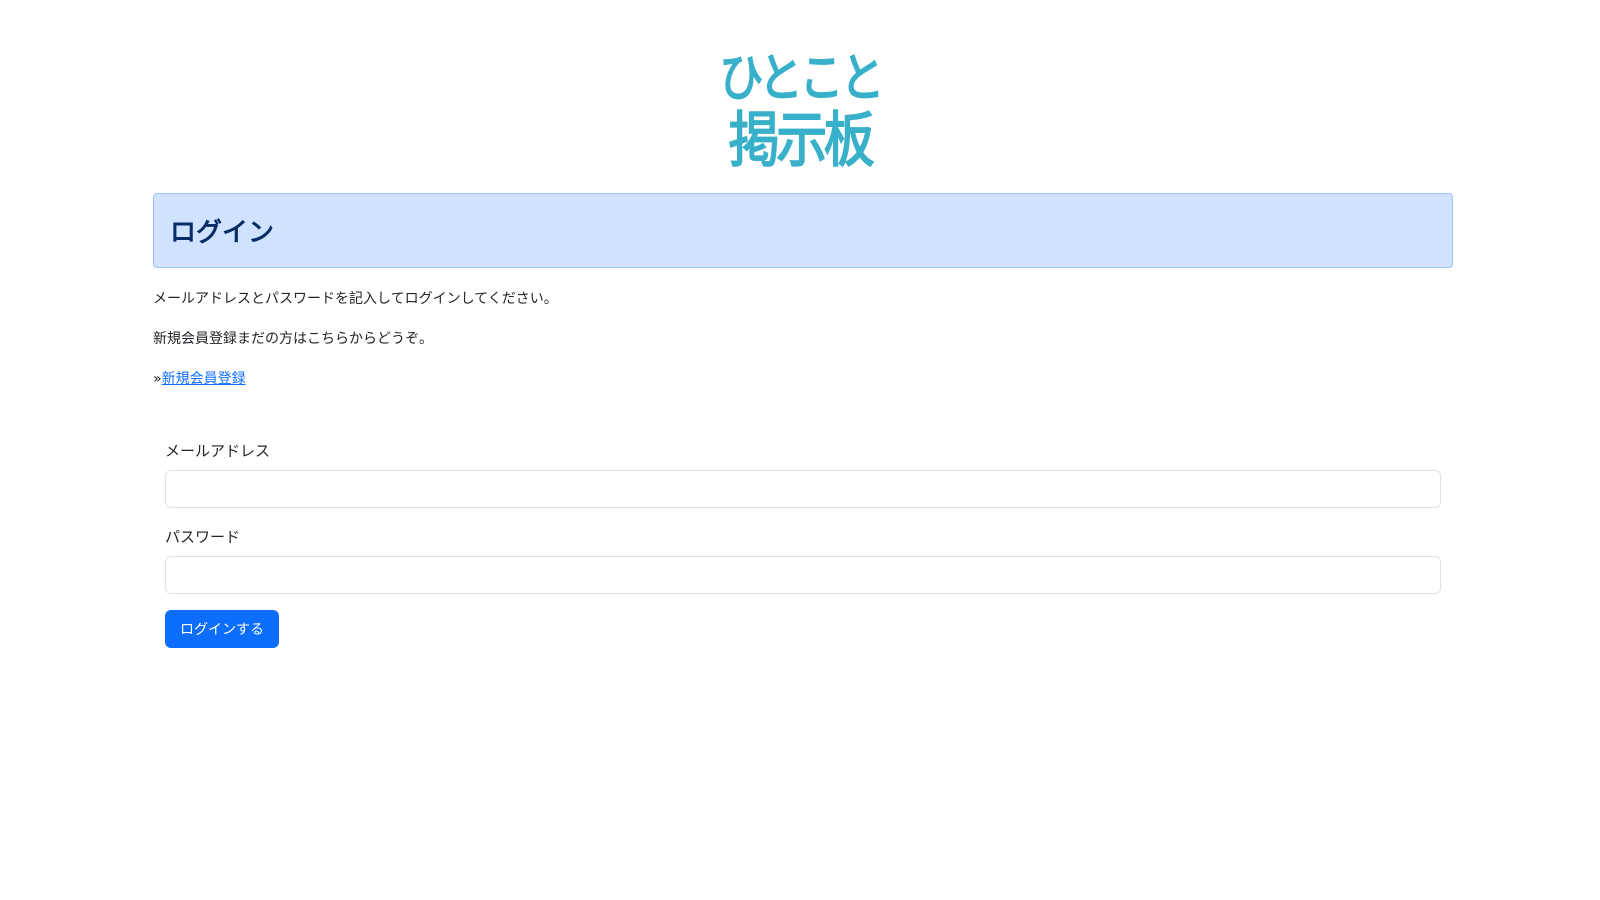  What do you see at coordinates (801, 79) in the screenshot?
I see `logo-text-line1: ひとこと` at bounding box center [801, 79].